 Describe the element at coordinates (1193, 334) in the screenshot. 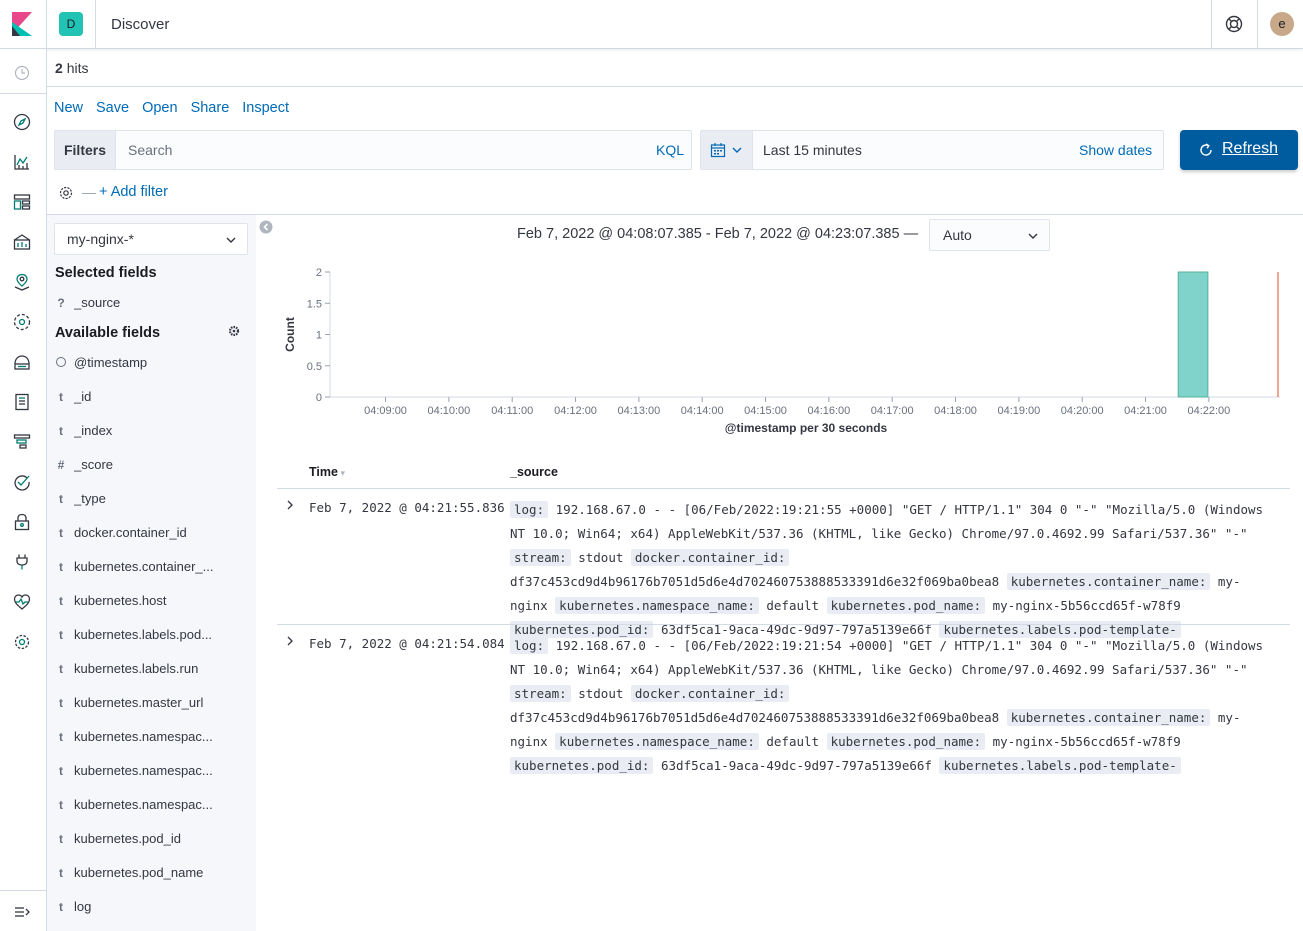

I see `histogram-bar` at that location.